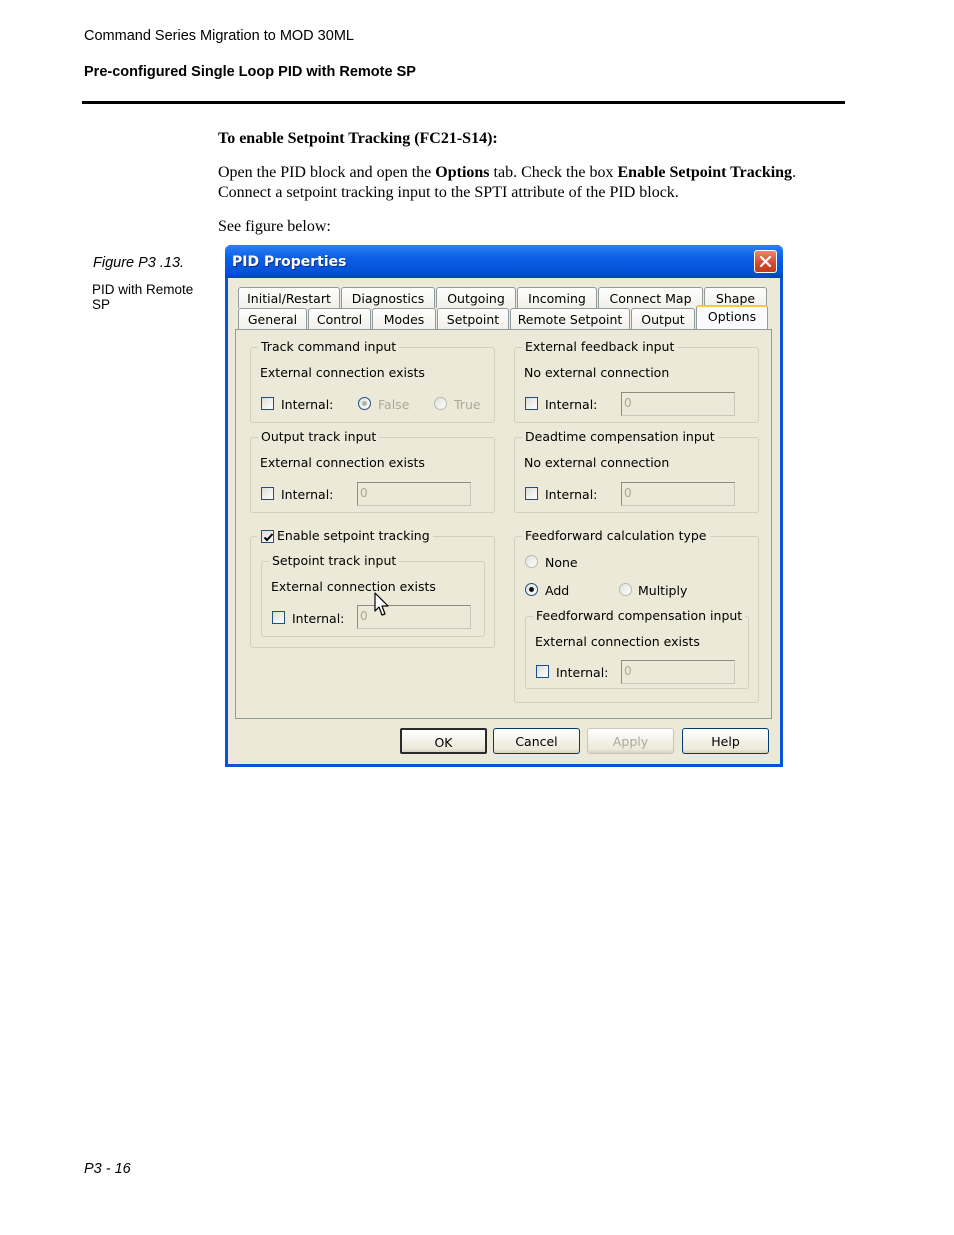 Image resolution: width=954 pixels, height=1235 pixels. What do you see at coordinates (107, 1169) in the screenshot?
I see `page-number: P3 - 16` at bounding box center [107, 1169].